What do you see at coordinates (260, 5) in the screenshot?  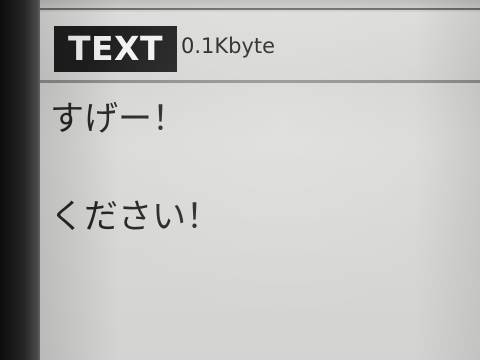 I see `status-strip` at bounding box center [260, 5].